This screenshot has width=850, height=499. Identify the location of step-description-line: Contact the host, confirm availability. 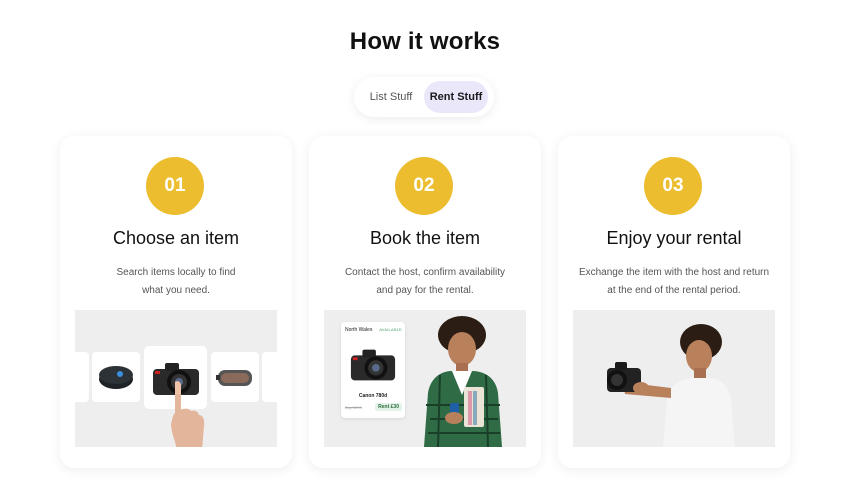
(425, 272).